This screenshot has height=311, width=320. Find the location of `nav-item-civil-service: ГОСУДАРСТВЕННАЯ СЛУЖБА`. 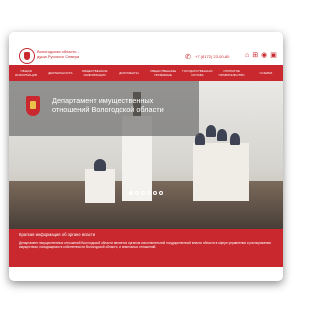

nav-item-civil-service: ГОСУДАРСТВЕННАЯ СЛУЖБА is located at coordinates (197, 73).